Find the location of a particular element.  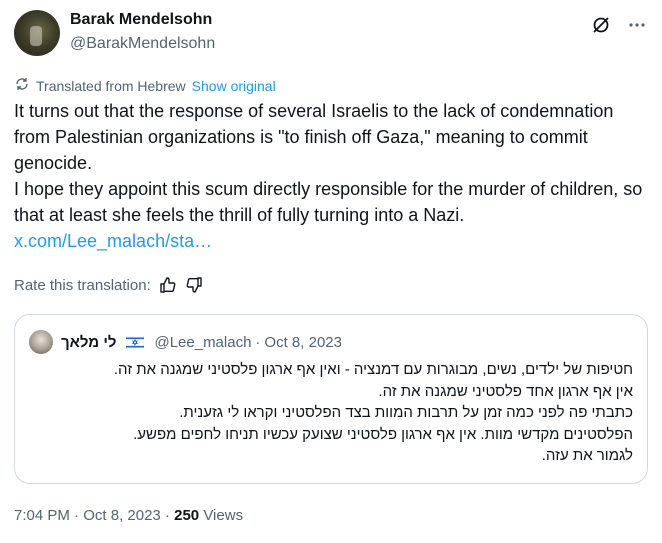

quoted-date: Oct 8, 2023 is located at coordinates (303, 342).